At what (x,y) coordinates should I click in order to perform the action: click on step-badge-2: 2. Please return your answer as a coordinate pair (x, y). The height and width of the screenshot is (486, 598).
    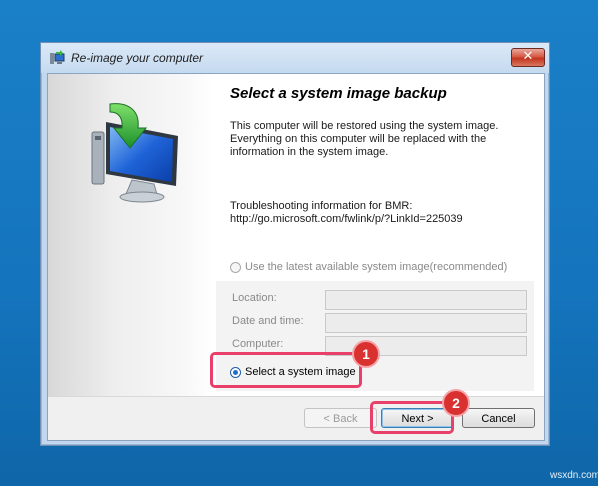
    Looking at the image, I should click on (456, 403).